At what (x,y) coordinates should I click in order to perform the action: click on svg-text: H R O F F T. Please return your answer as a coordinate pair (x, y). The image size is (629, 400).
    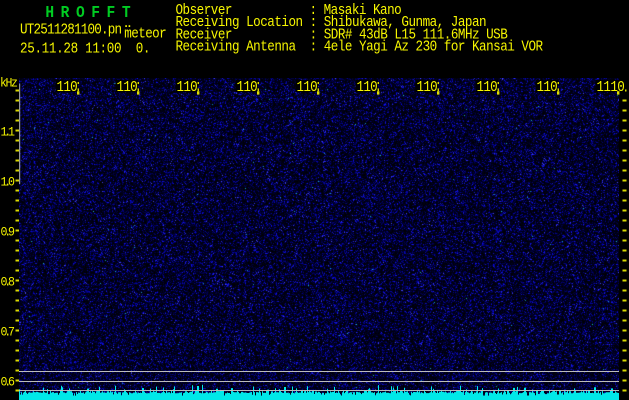
    Looking at the image, I should click on (87, 12).